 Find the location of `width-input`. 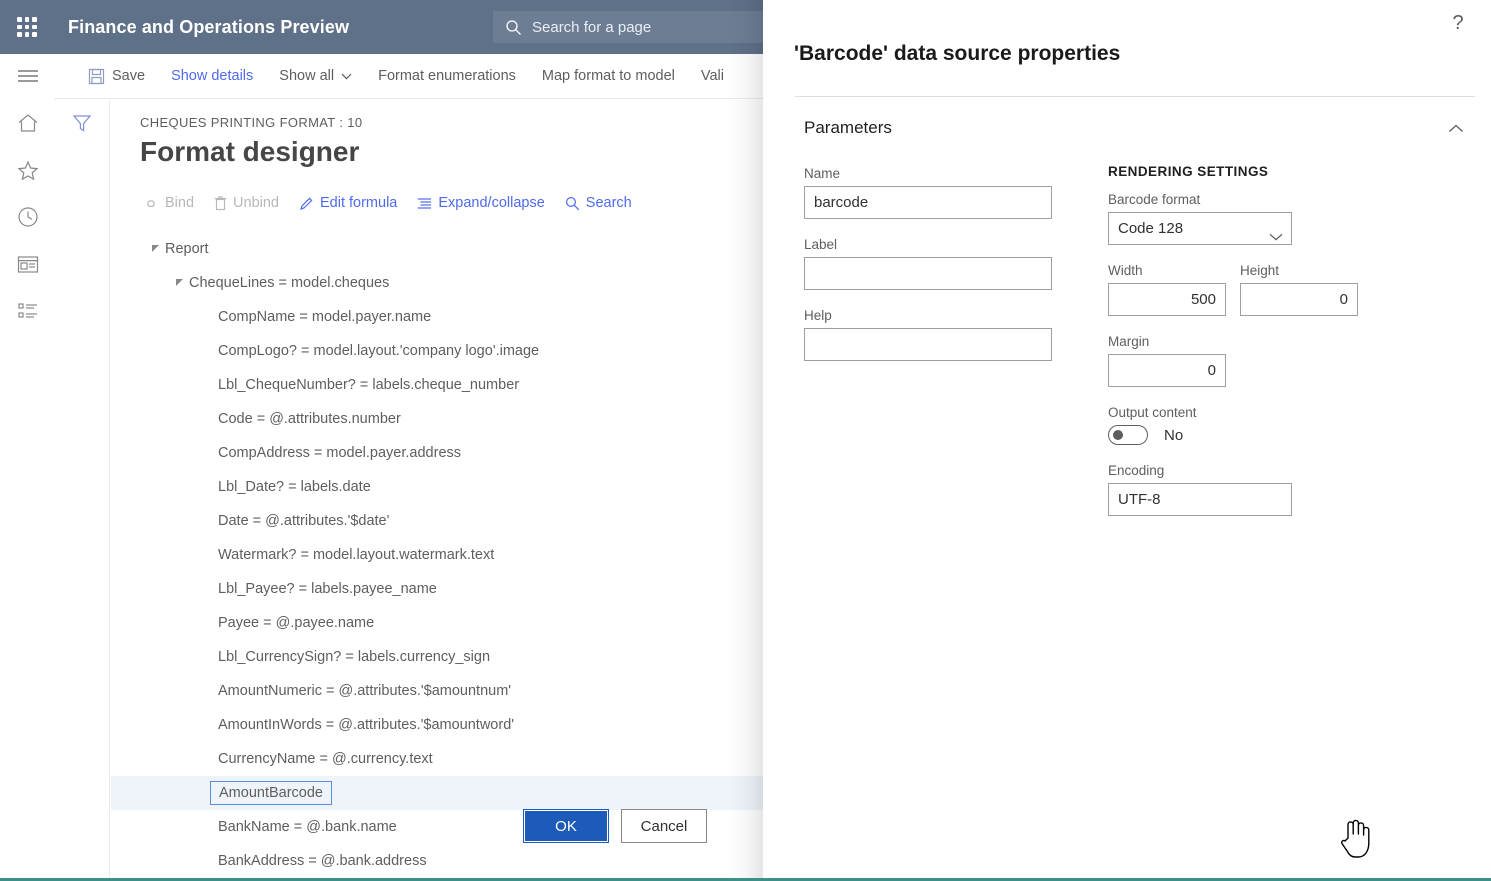

width-input is located at coordinates (1167, 299).